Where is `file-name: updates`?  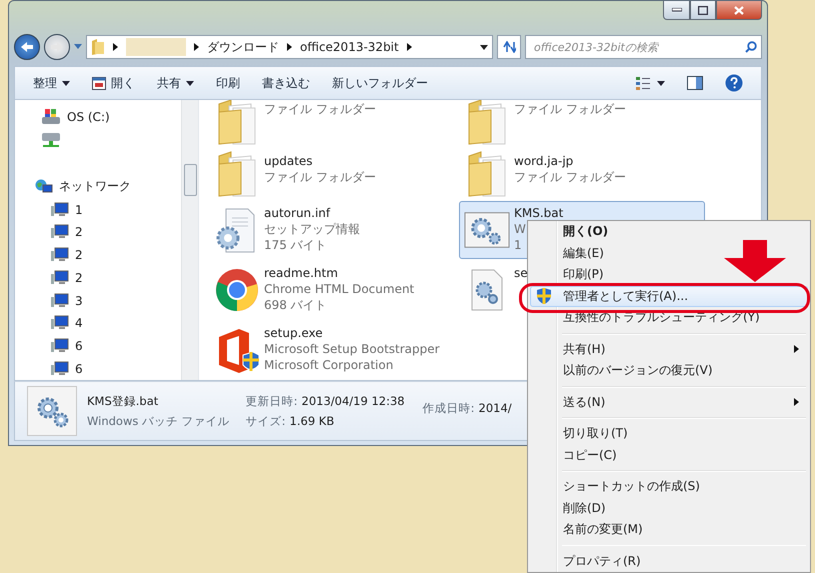 file-name: updates is located at coordinates (289, 161).